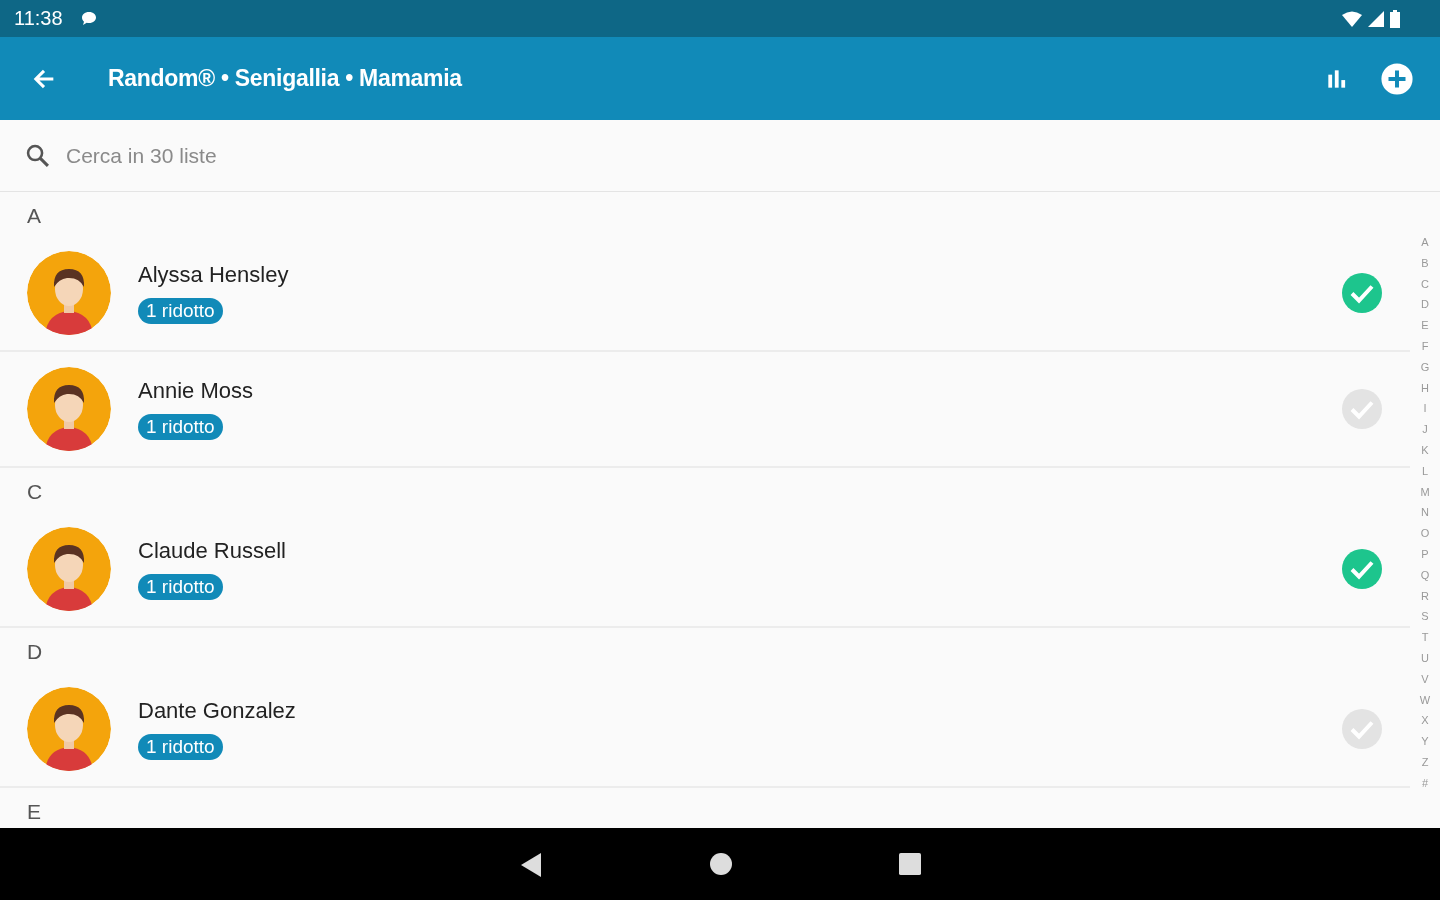 The height and width of the screenshot is (900, 1440). I want to click on contact-name: Dante Gonzalez, so click(217, 711).